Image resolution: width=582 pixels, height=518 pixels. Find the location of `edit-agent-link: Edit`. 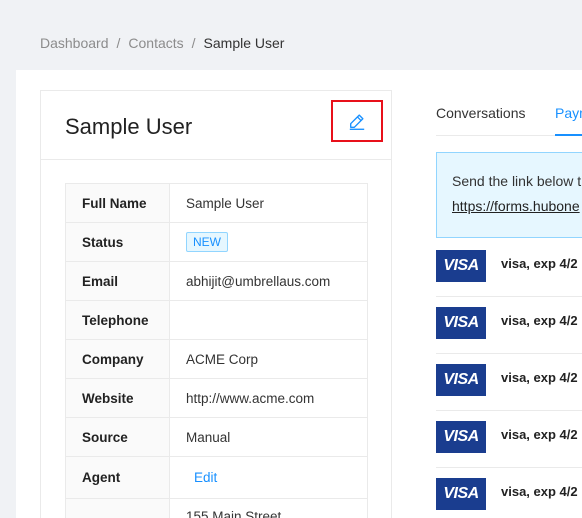

edit-agent-link: Edit is located at coordinates (201, 477).